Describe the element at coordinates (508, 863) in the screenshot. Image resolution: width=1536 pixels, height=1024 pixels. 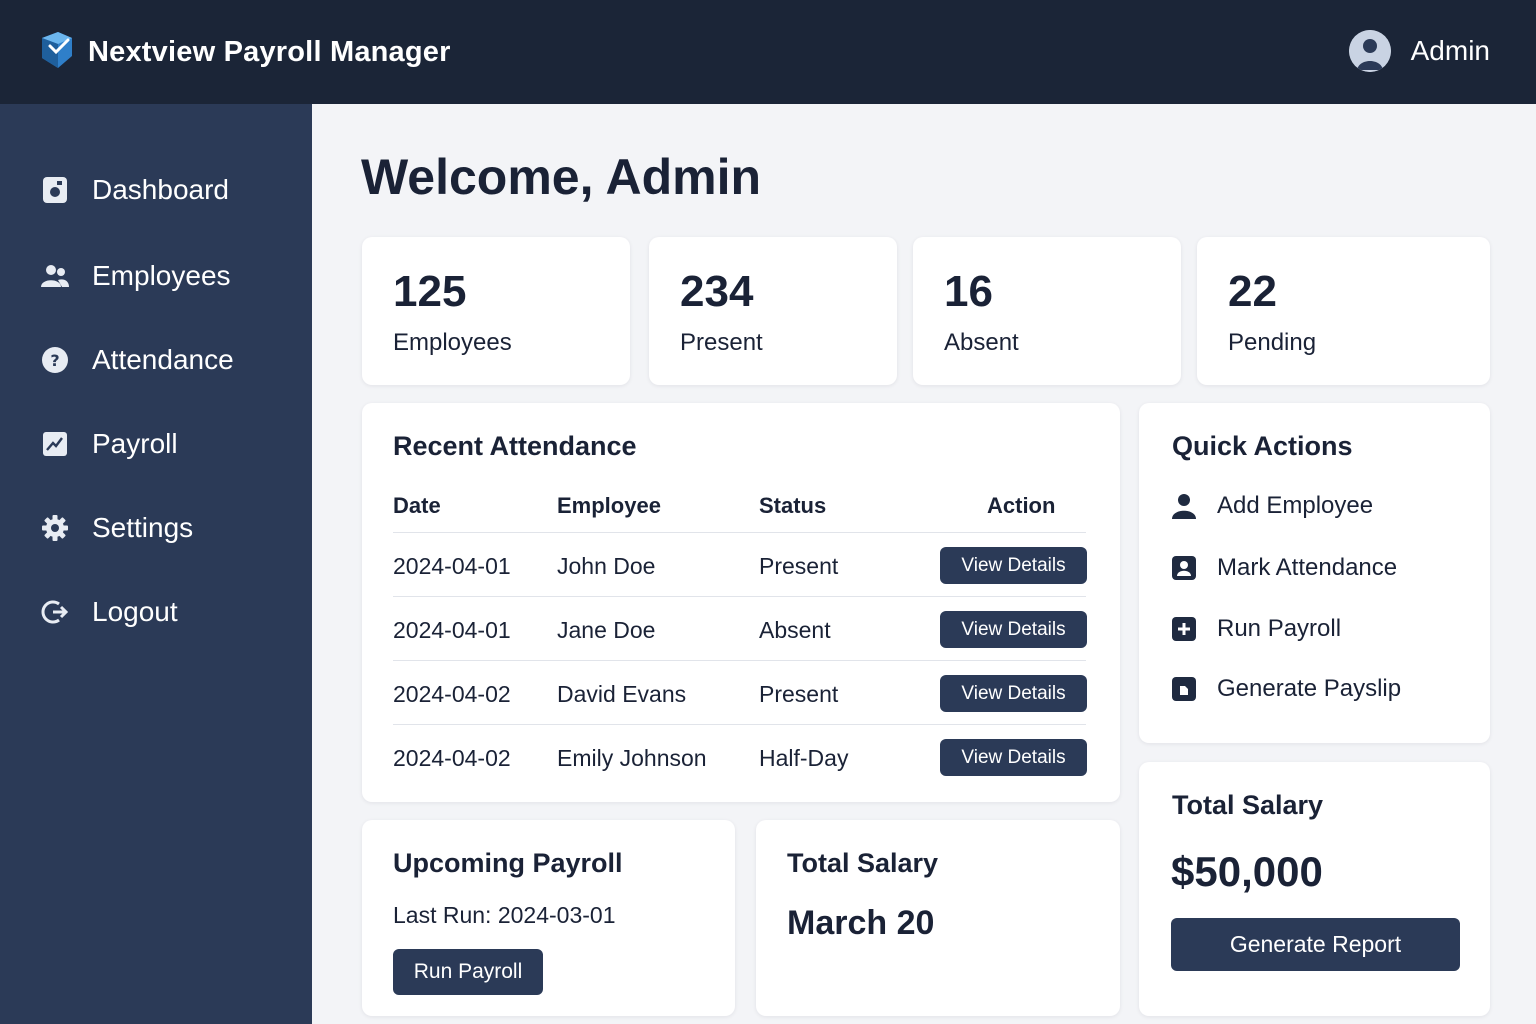
I see `card-title: Upcoming Payroll` at that location.